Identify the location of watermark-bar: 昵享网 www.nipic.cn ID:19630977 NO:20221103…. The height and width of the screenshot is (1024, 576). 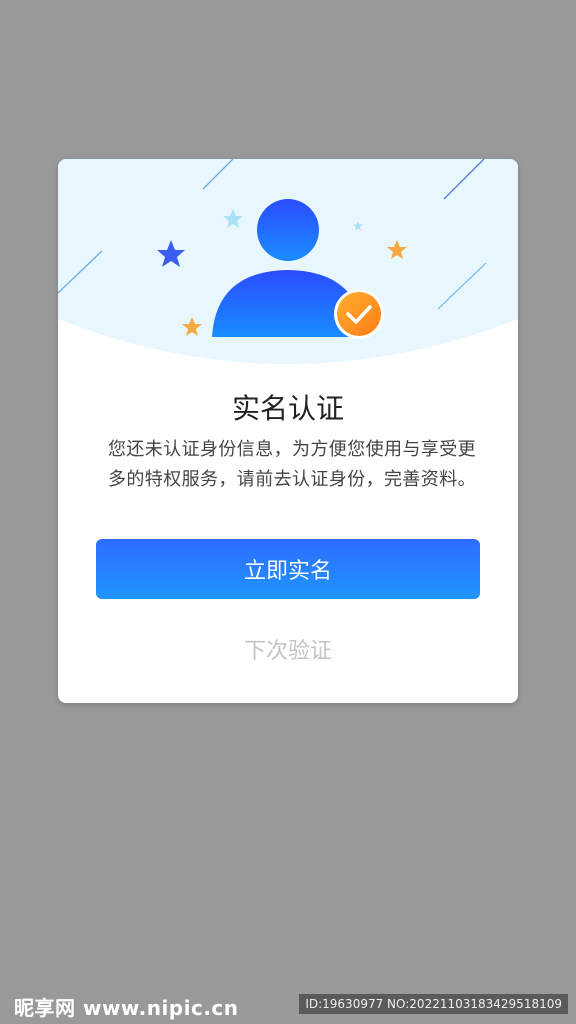
(288, 1006).